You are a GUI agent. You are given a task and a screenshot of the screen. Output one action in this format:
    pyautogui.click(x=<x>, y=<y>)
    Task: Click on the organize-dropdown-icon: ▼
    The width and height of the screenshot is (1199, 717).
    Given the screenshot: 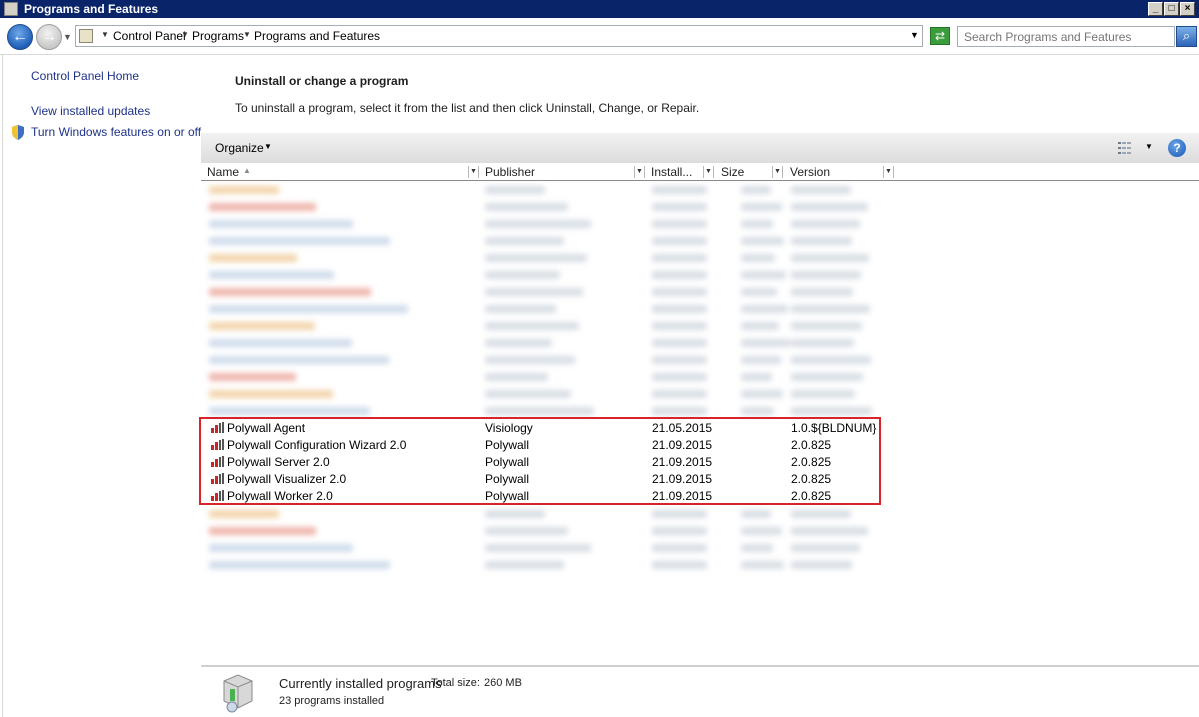 What is the action you would take?
    pyautogui.click(x=268, y=146)
    